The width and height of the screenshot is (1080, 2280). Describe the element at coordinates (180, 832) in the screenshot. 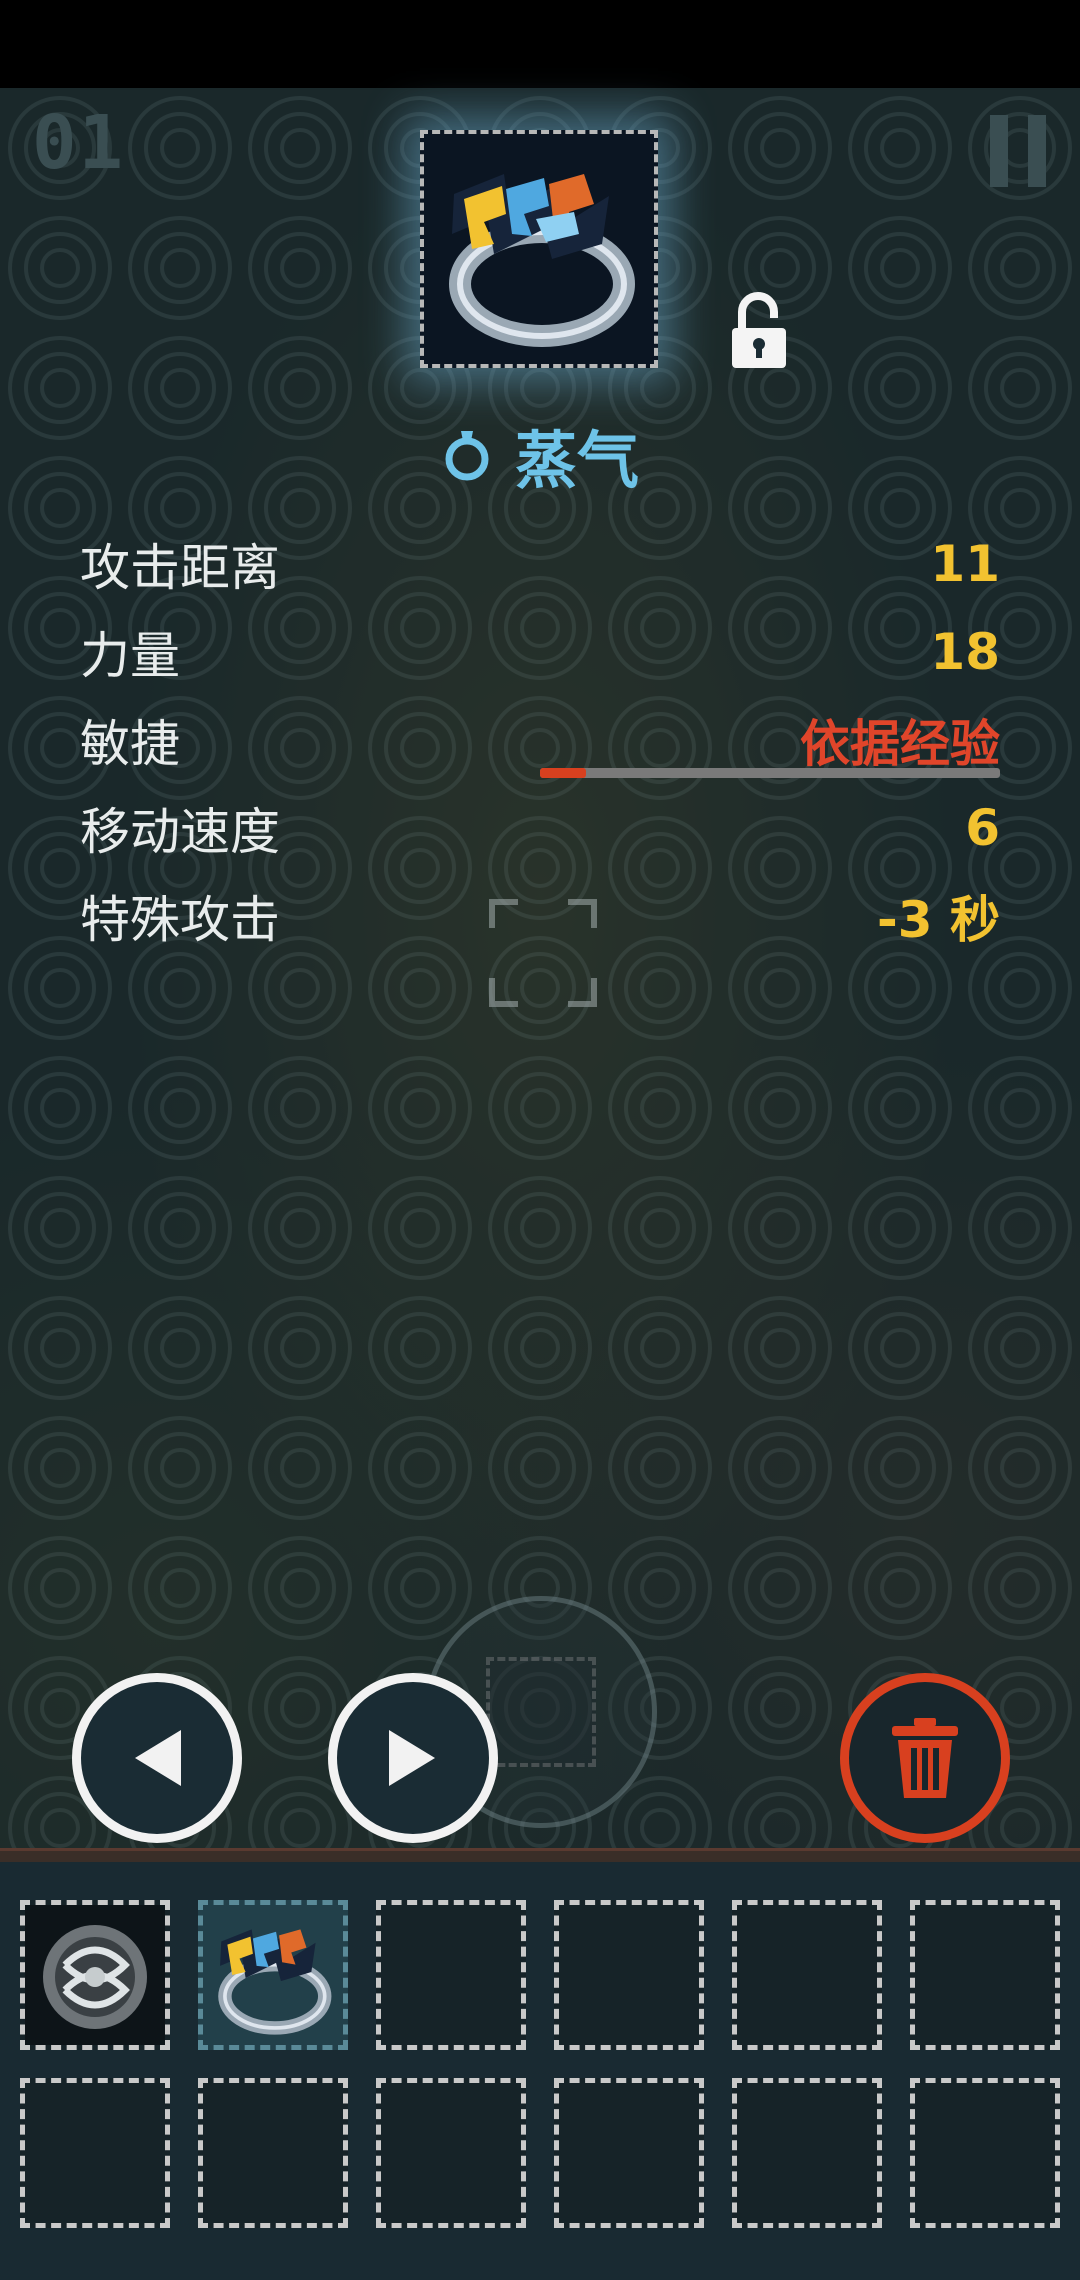

I see `stat-label: 移动速度` at that location.